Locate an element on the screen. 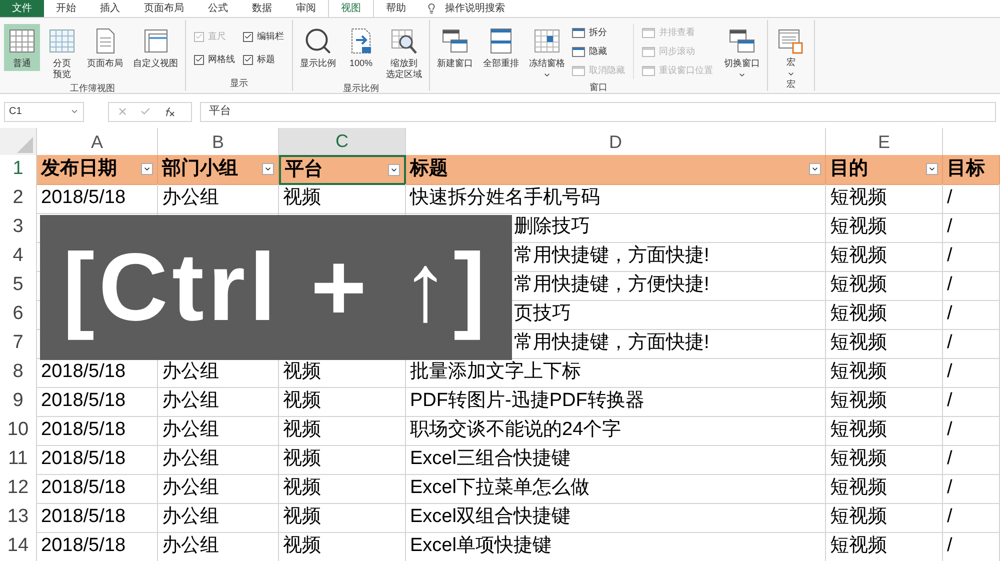 This screenshot has height=561, width=1000. row-number: 7 is located at coordinates (18, 343).